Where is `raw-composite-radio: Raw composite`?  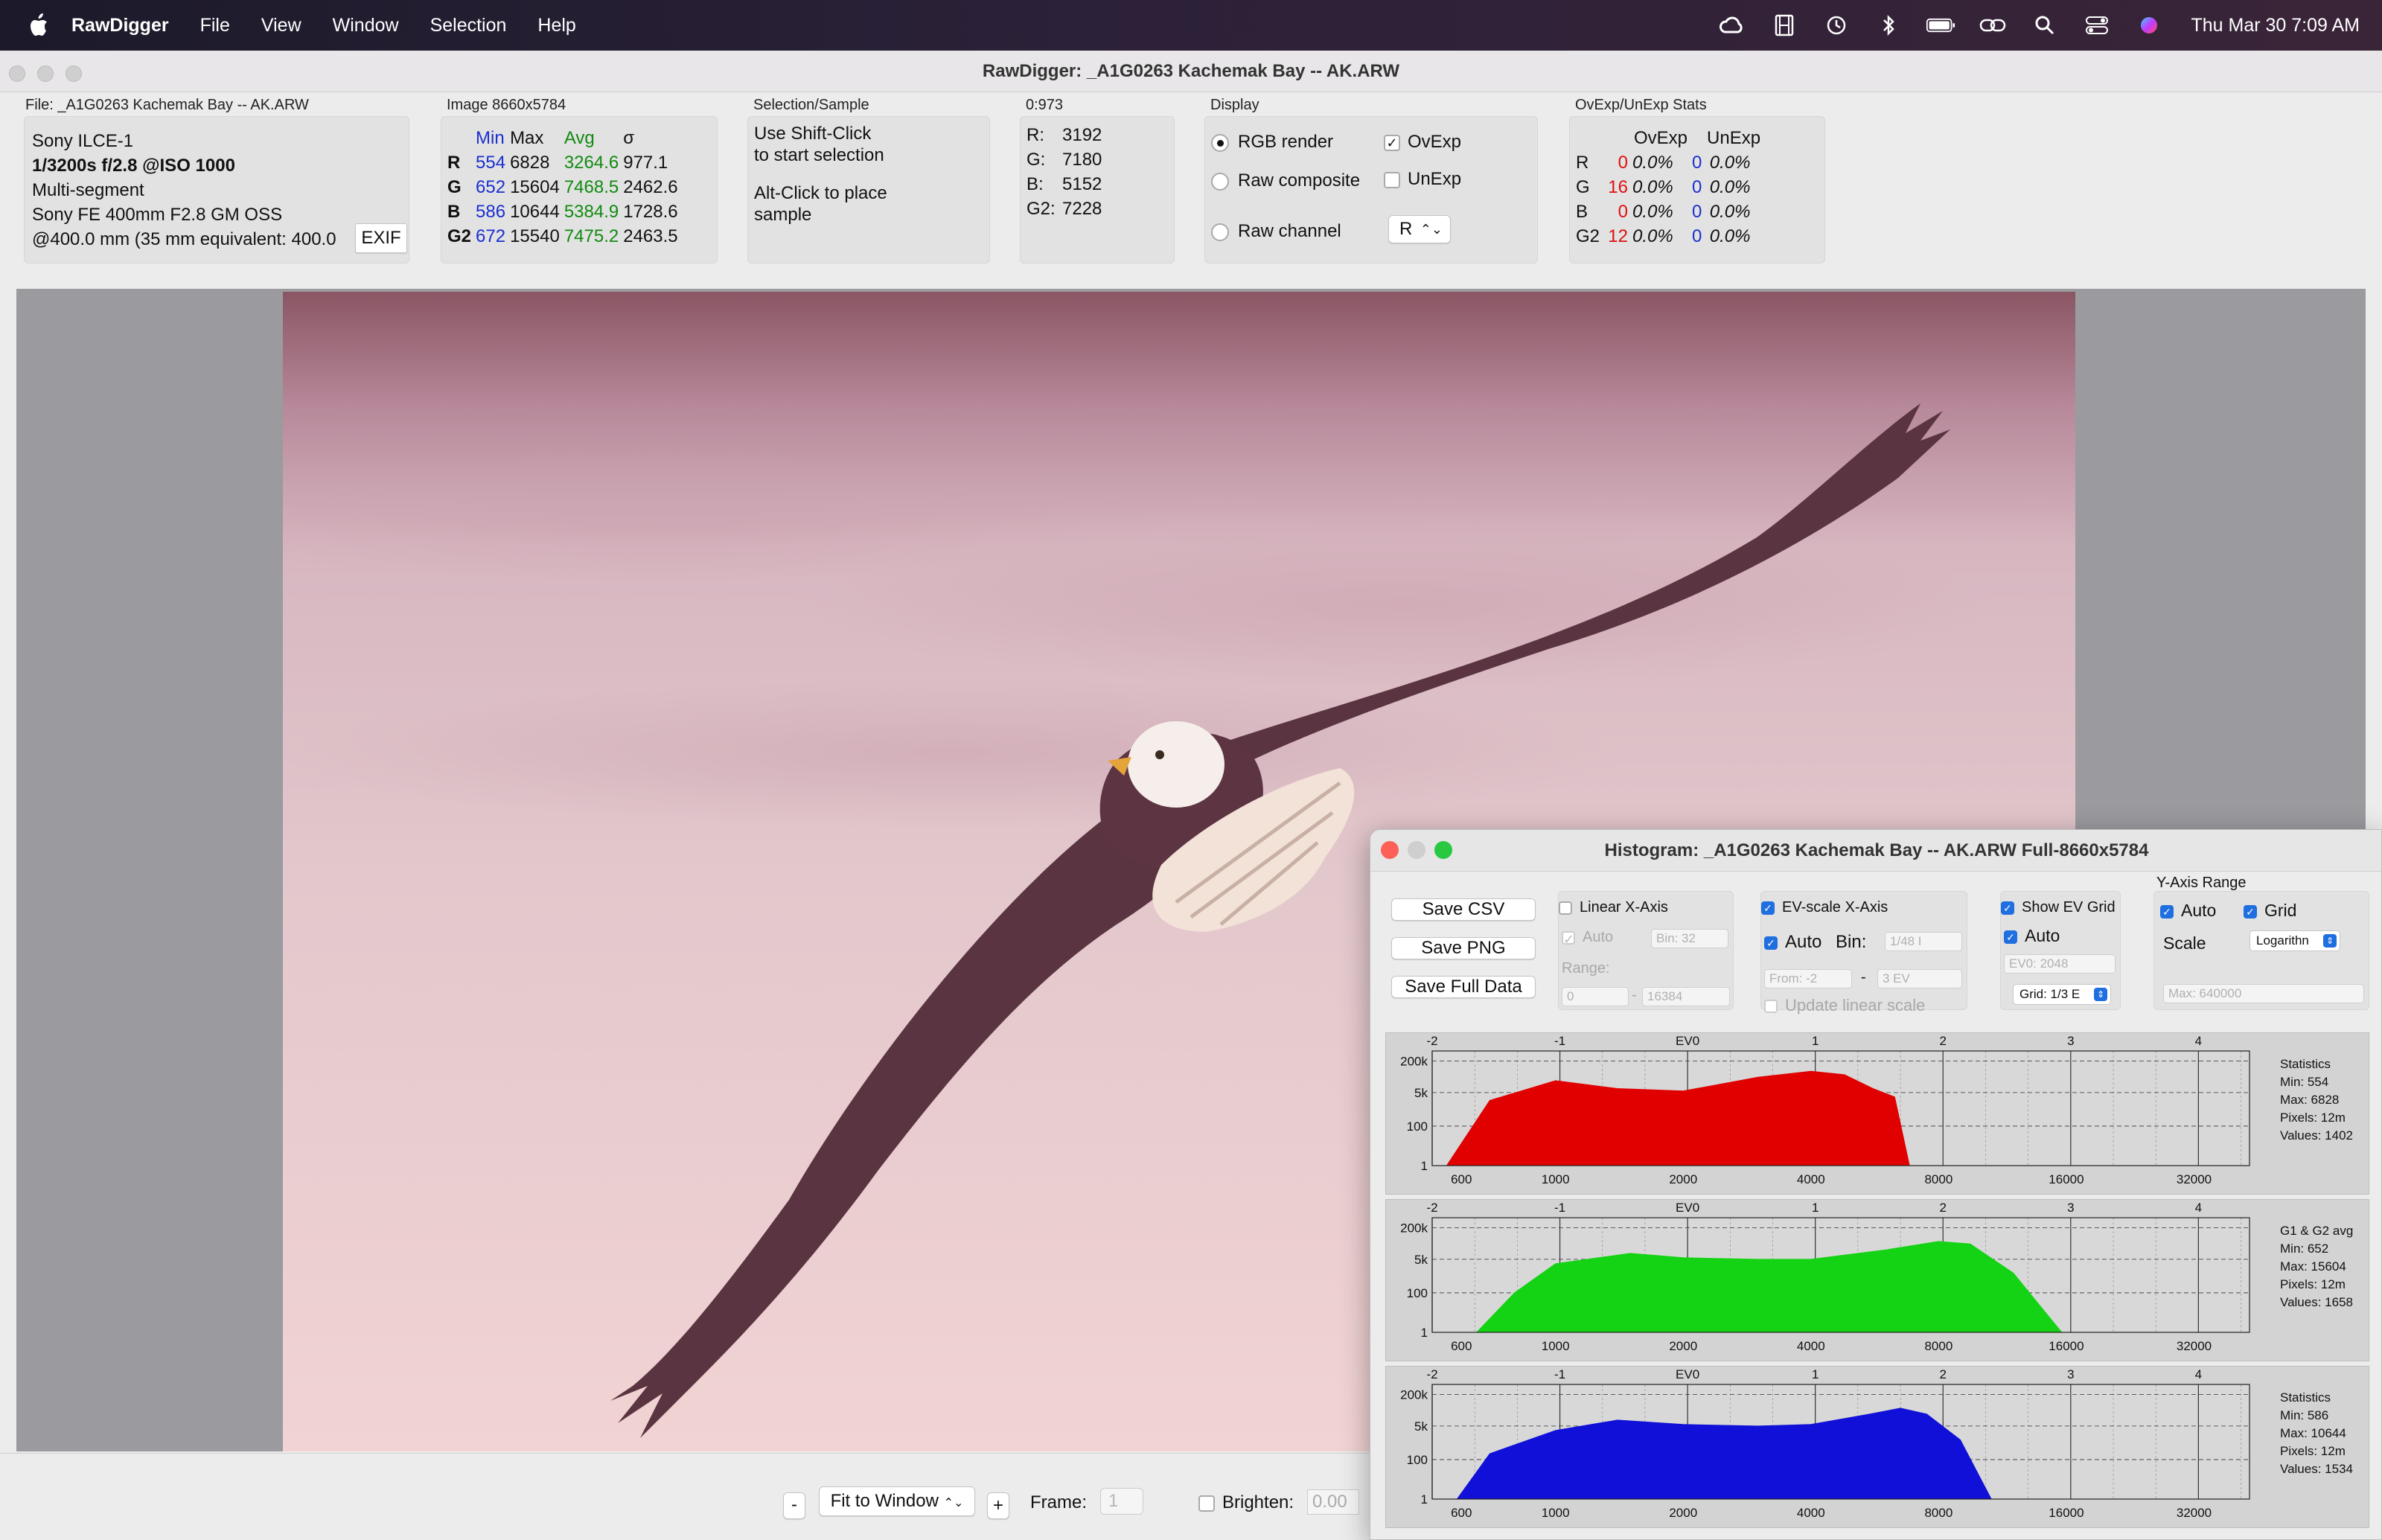 raw-composite-radio: Raw composite is located at coordinates (1285, 180).